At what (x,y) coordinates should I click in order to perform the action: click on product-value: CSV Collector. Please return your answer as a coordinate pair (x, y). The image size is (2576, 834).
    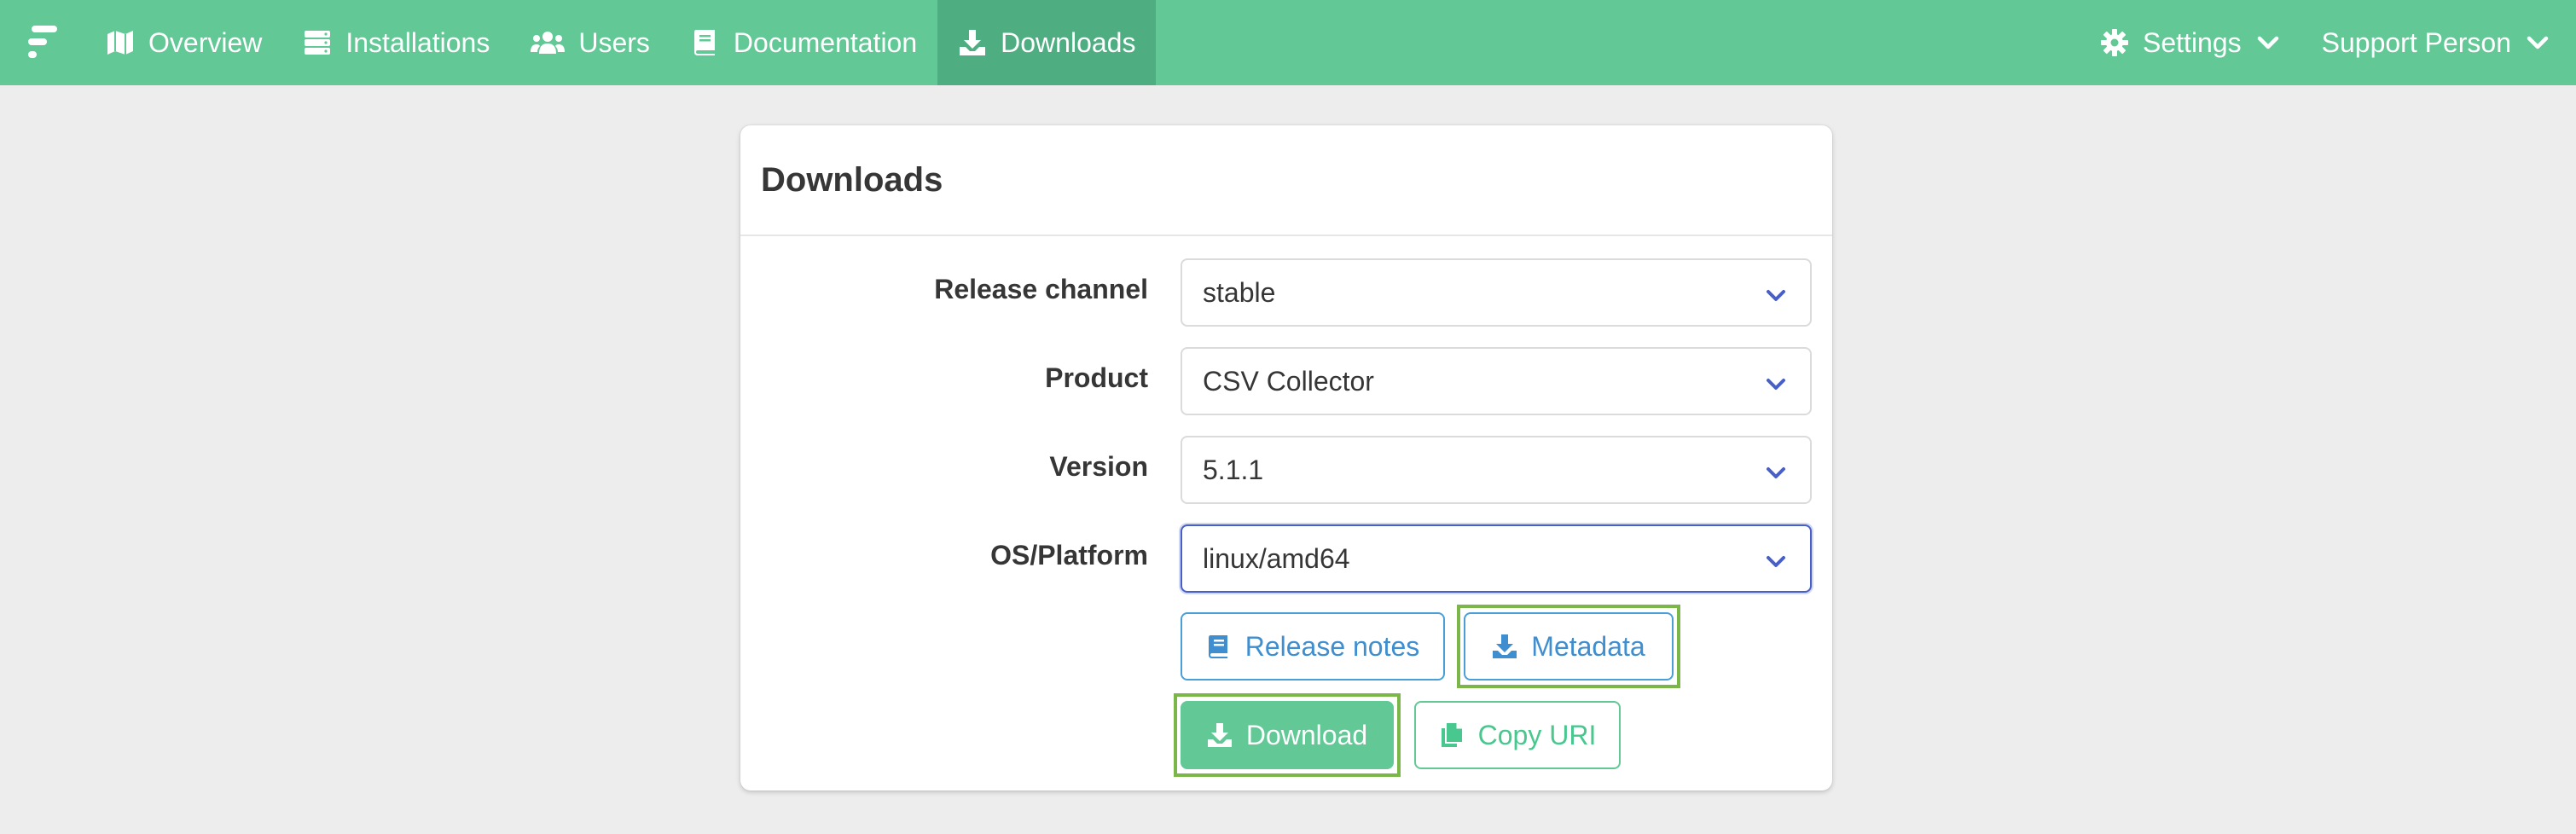
    Looking at the image, I should click on (1288, 381).